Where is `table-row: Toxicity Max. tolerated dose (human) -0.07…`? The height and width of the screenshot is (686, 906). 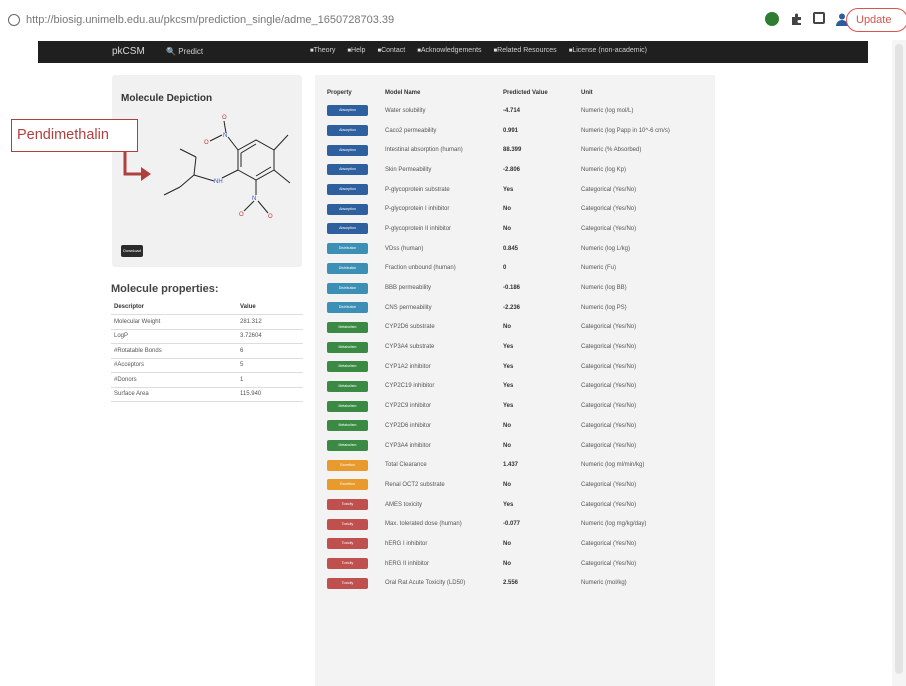 table-row: Toxicity Max. tolerated dose (human) -0.07… is located at coordinates (517, 524).